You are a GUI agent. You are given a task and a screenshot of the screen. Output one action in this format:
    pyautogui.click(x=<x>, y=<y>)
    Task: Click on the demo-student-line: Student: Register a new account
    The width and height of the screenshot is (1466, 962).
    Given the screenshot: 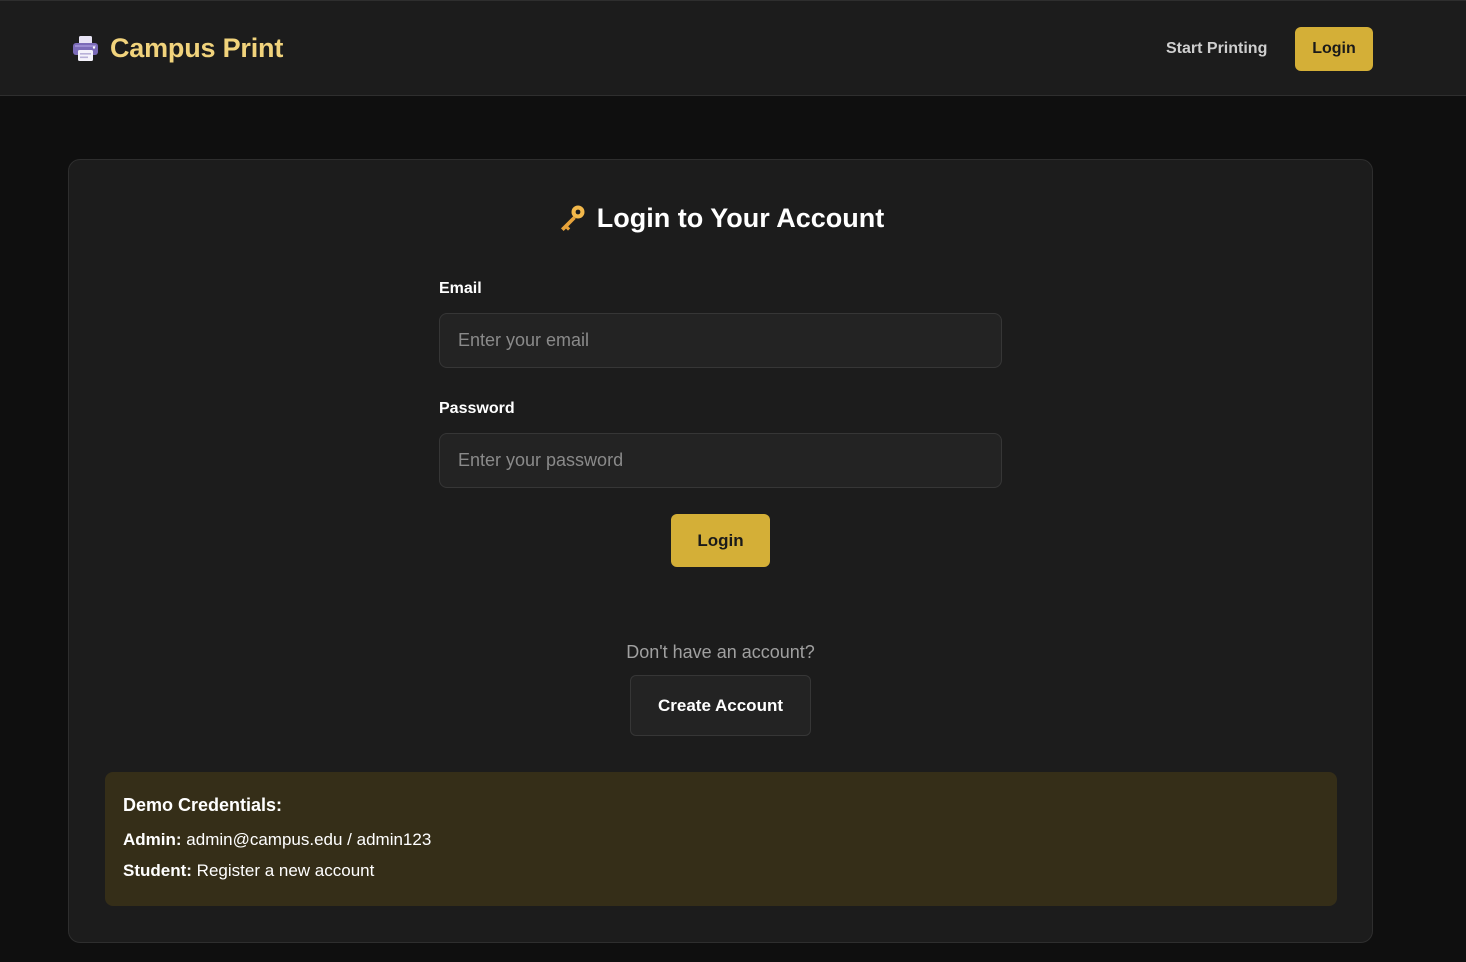 What is the action you would take?
    pyautogui.click(x=248, y=871)
    